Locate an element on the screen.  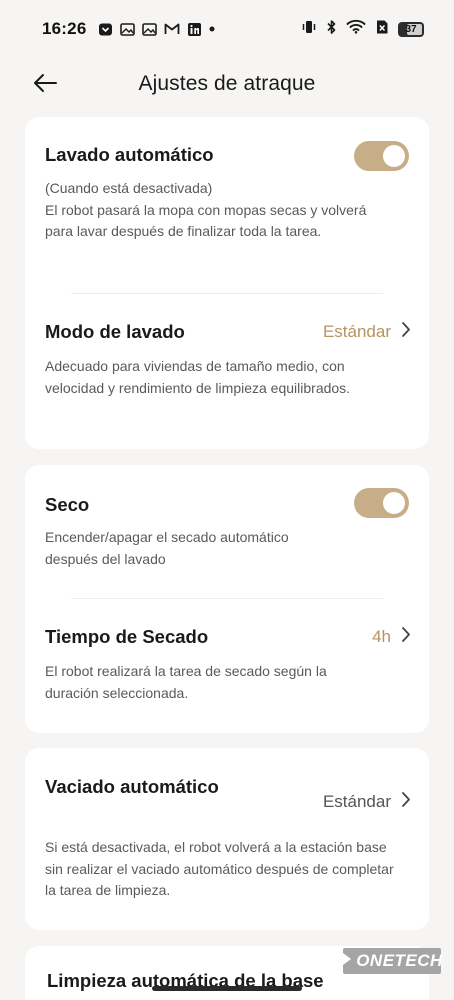
home-indicator is located at coordinates (227, 988).